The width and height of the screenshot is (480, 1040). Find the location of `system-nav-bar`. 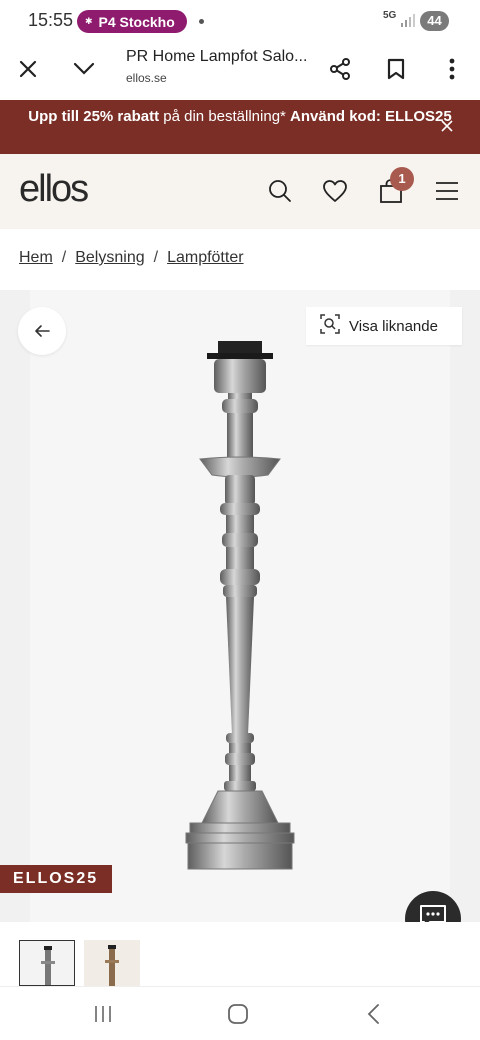

system-nav-bar is located at coordinates (240, 1013).